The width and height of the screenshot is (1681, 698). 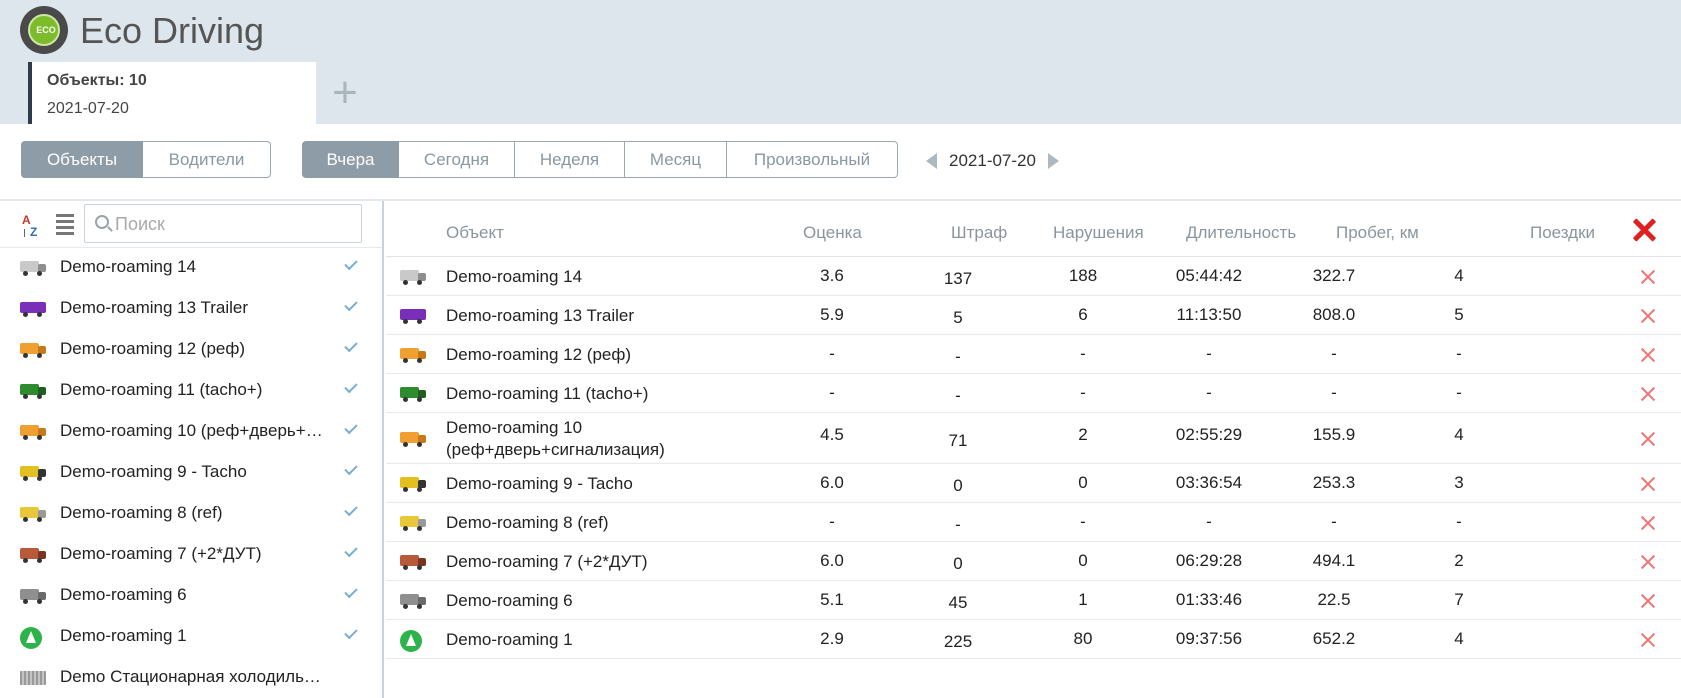 I want to click on row-object-name: Demo-roaming 1, so click(x=509, y=640).